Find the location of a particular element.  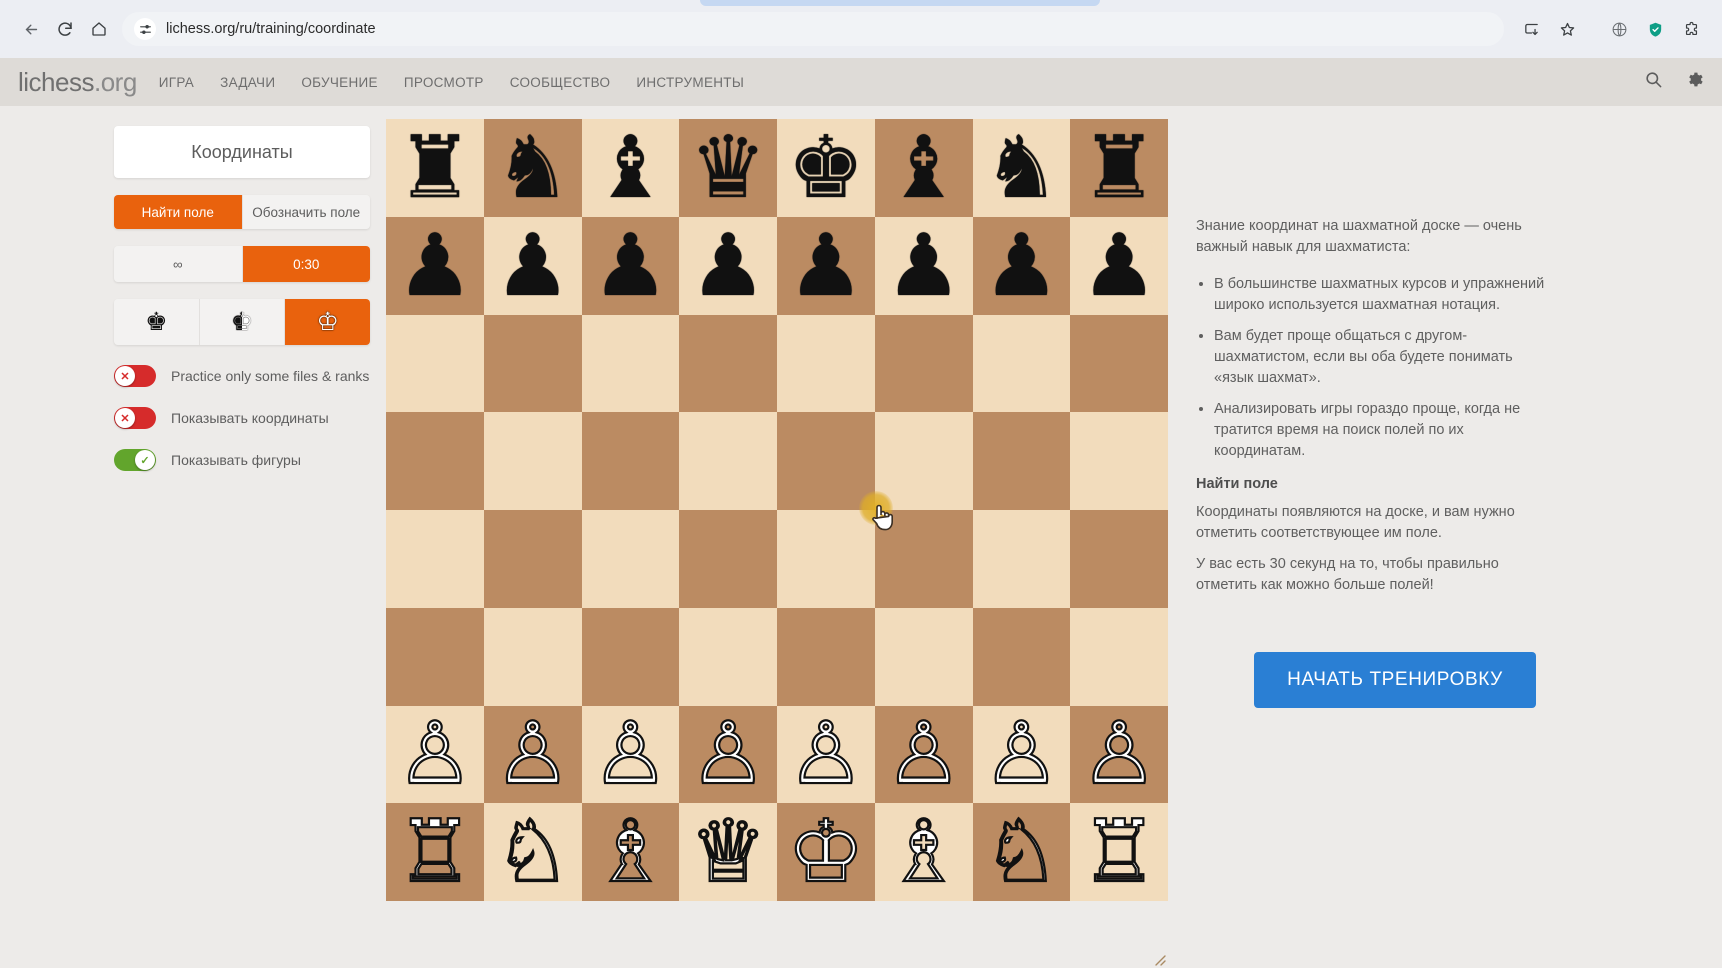

board-square-b5 is located at coordinates (532, 461).